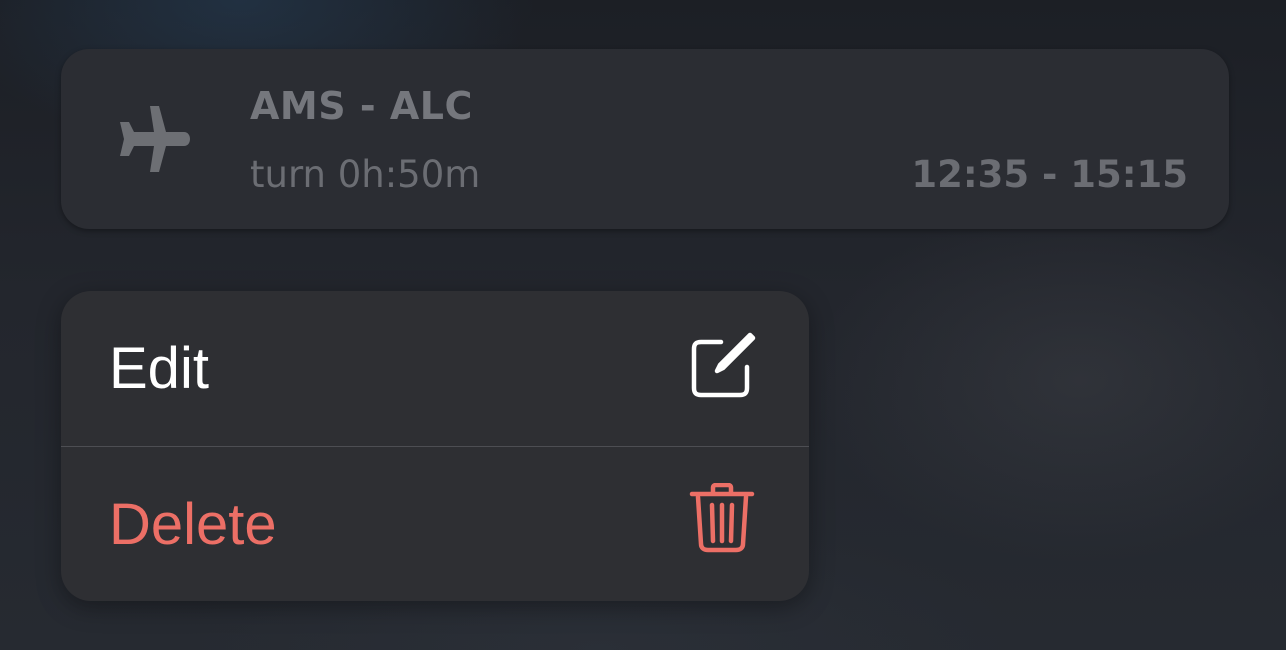  Describe the element at coordinates (193, 524) in the screenshot. I see `delete-label: Delete` at that location.